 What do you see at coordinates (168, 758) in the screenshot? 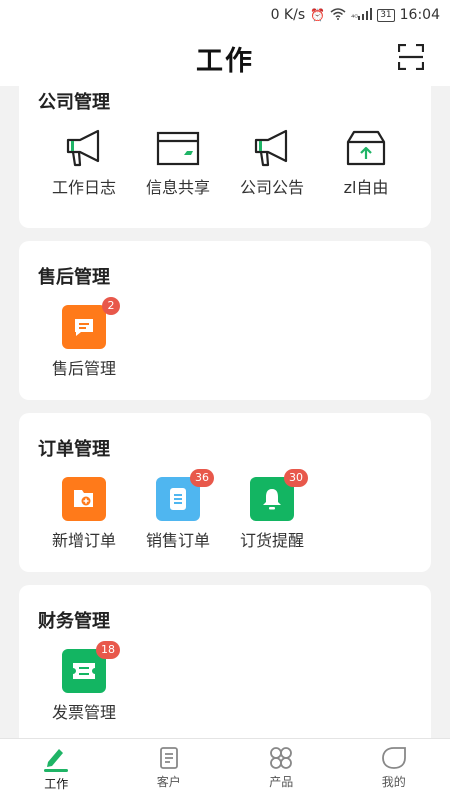
I see `document-icon` at bounding box center [168, 758].